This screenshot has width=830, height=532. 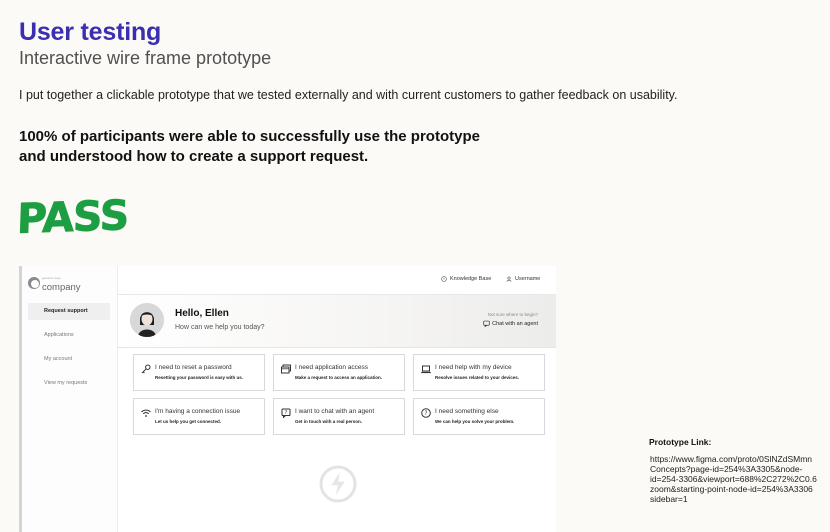 What do you see at coordinates (202, 313) in the screenshot?
I see `greeting: Hello, Ellen` at bounding box center [202, 313].